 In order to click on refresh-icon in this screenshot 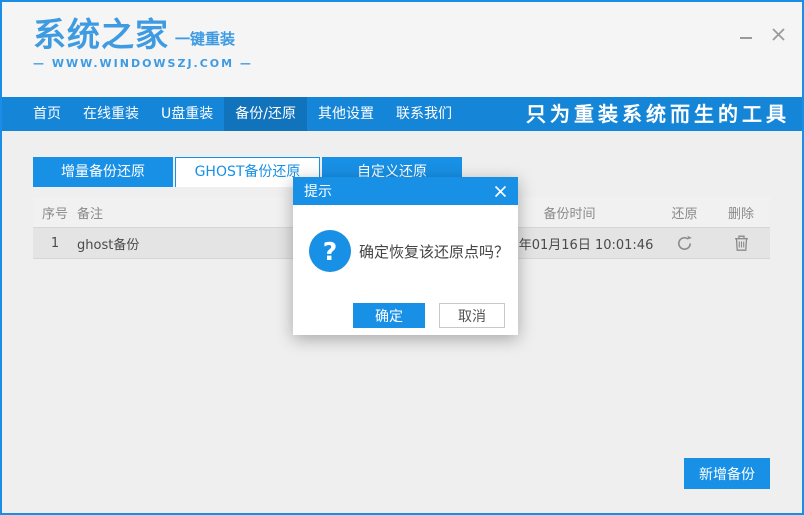, I will do `click(685, 242)`.